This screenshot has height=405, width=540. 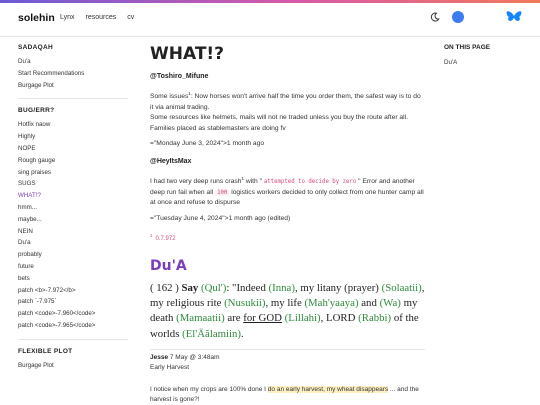 I want to click on sidebar-item-burgage-plot: Burgage Plot, so click(x=73, y=86).